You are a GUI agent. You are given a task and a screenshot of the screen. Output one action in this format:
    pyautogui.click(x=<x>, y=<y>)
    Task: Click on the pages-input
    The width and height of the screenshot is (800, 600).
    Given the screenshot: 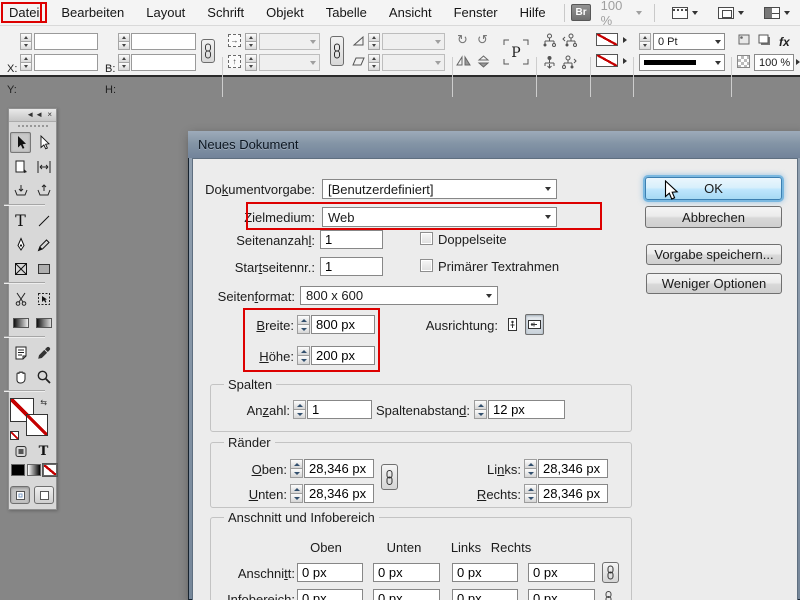 What is the action you would take?
    pyautogui.click(x=351, y=239)
    